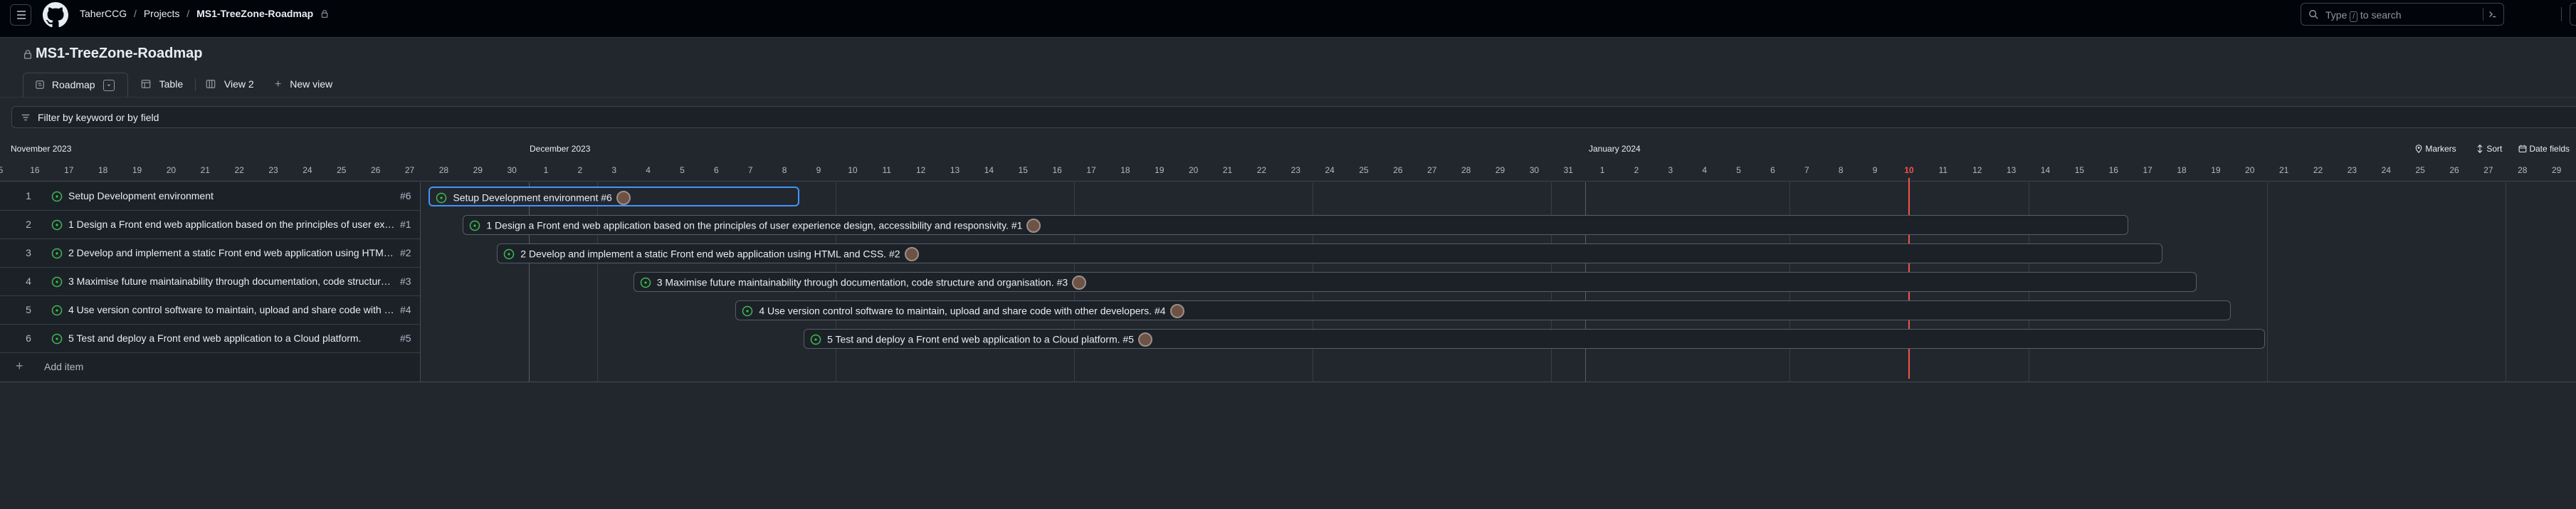  Describe the element at coordinates (254, 13) in the screenshot. I see `breadcrumb-project: MS1-TreeZone-Roadmap` at that location.